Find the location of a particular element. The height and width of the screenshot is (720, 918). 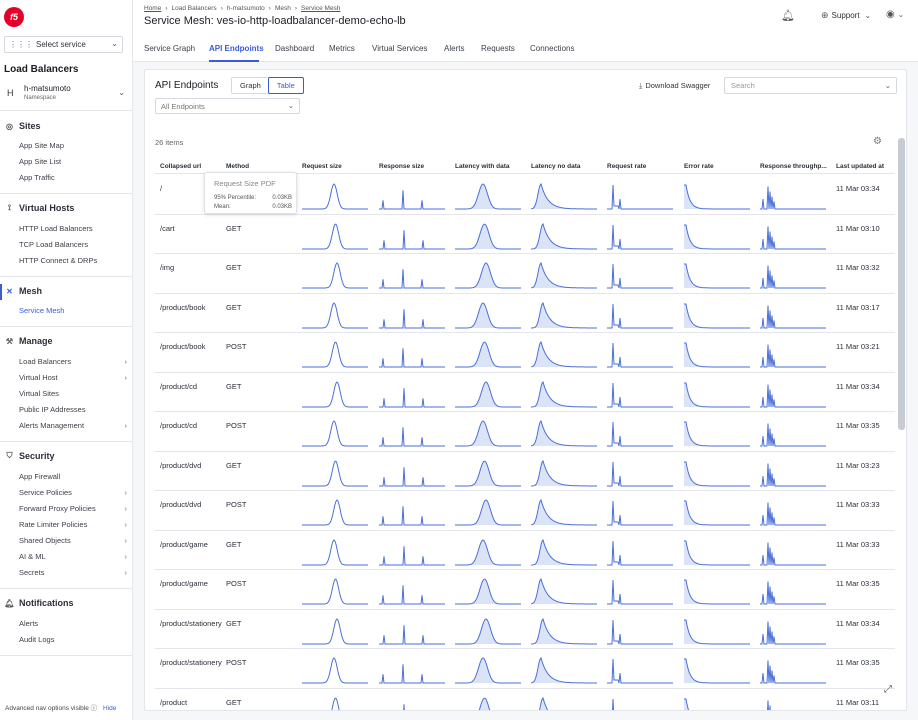

view-graph-button: Graph is located at coordinates (250, 85).